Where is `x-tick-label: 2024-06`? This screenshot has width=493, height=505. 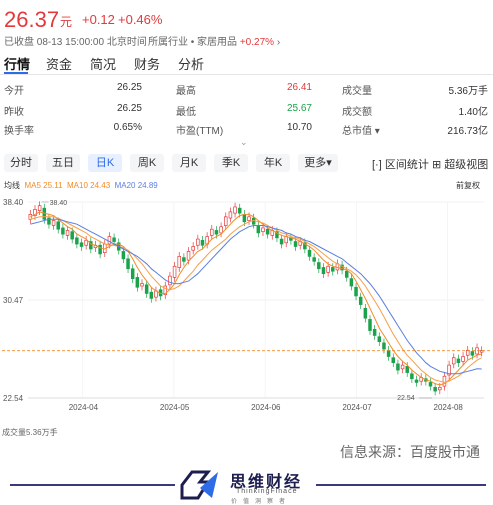
x-tick-label: 2024-06 is located at coordinates (266, 407).